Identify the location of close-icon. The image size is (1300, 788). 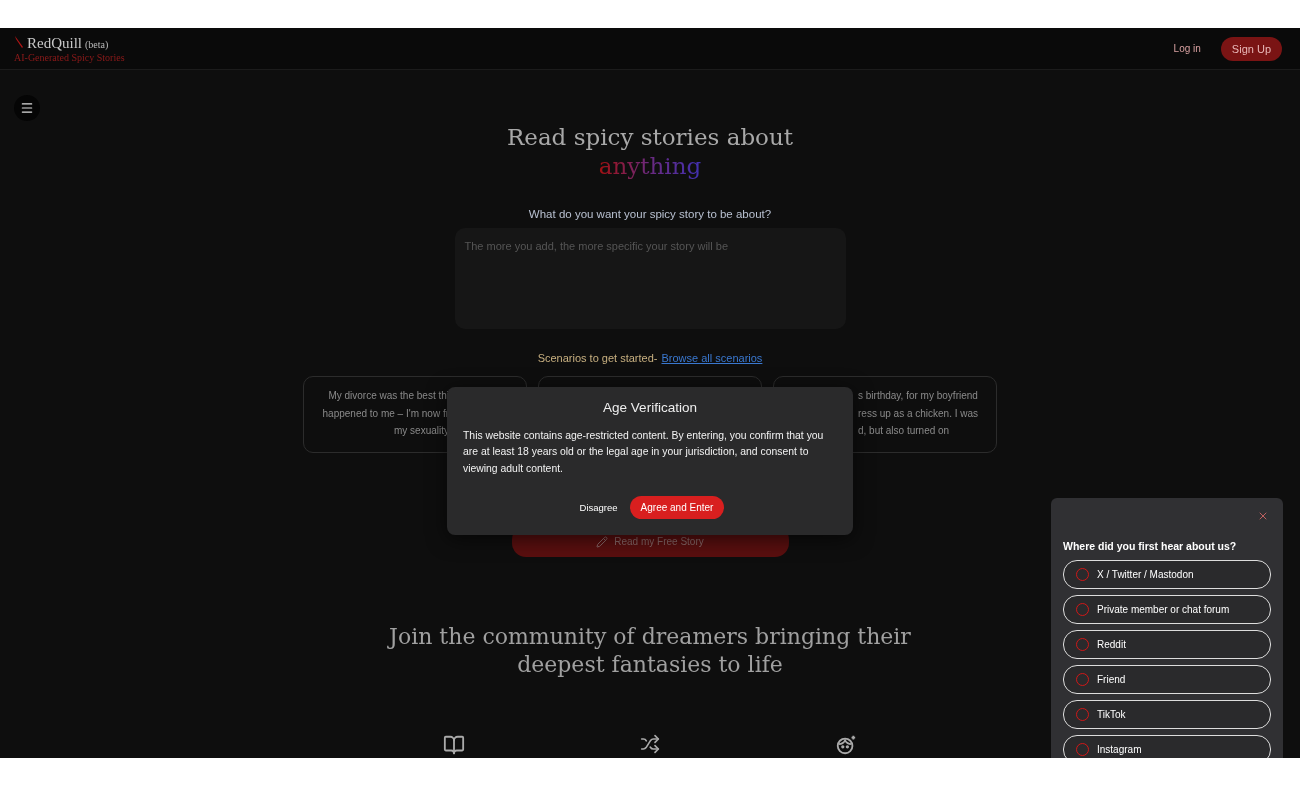
(1263, 516).